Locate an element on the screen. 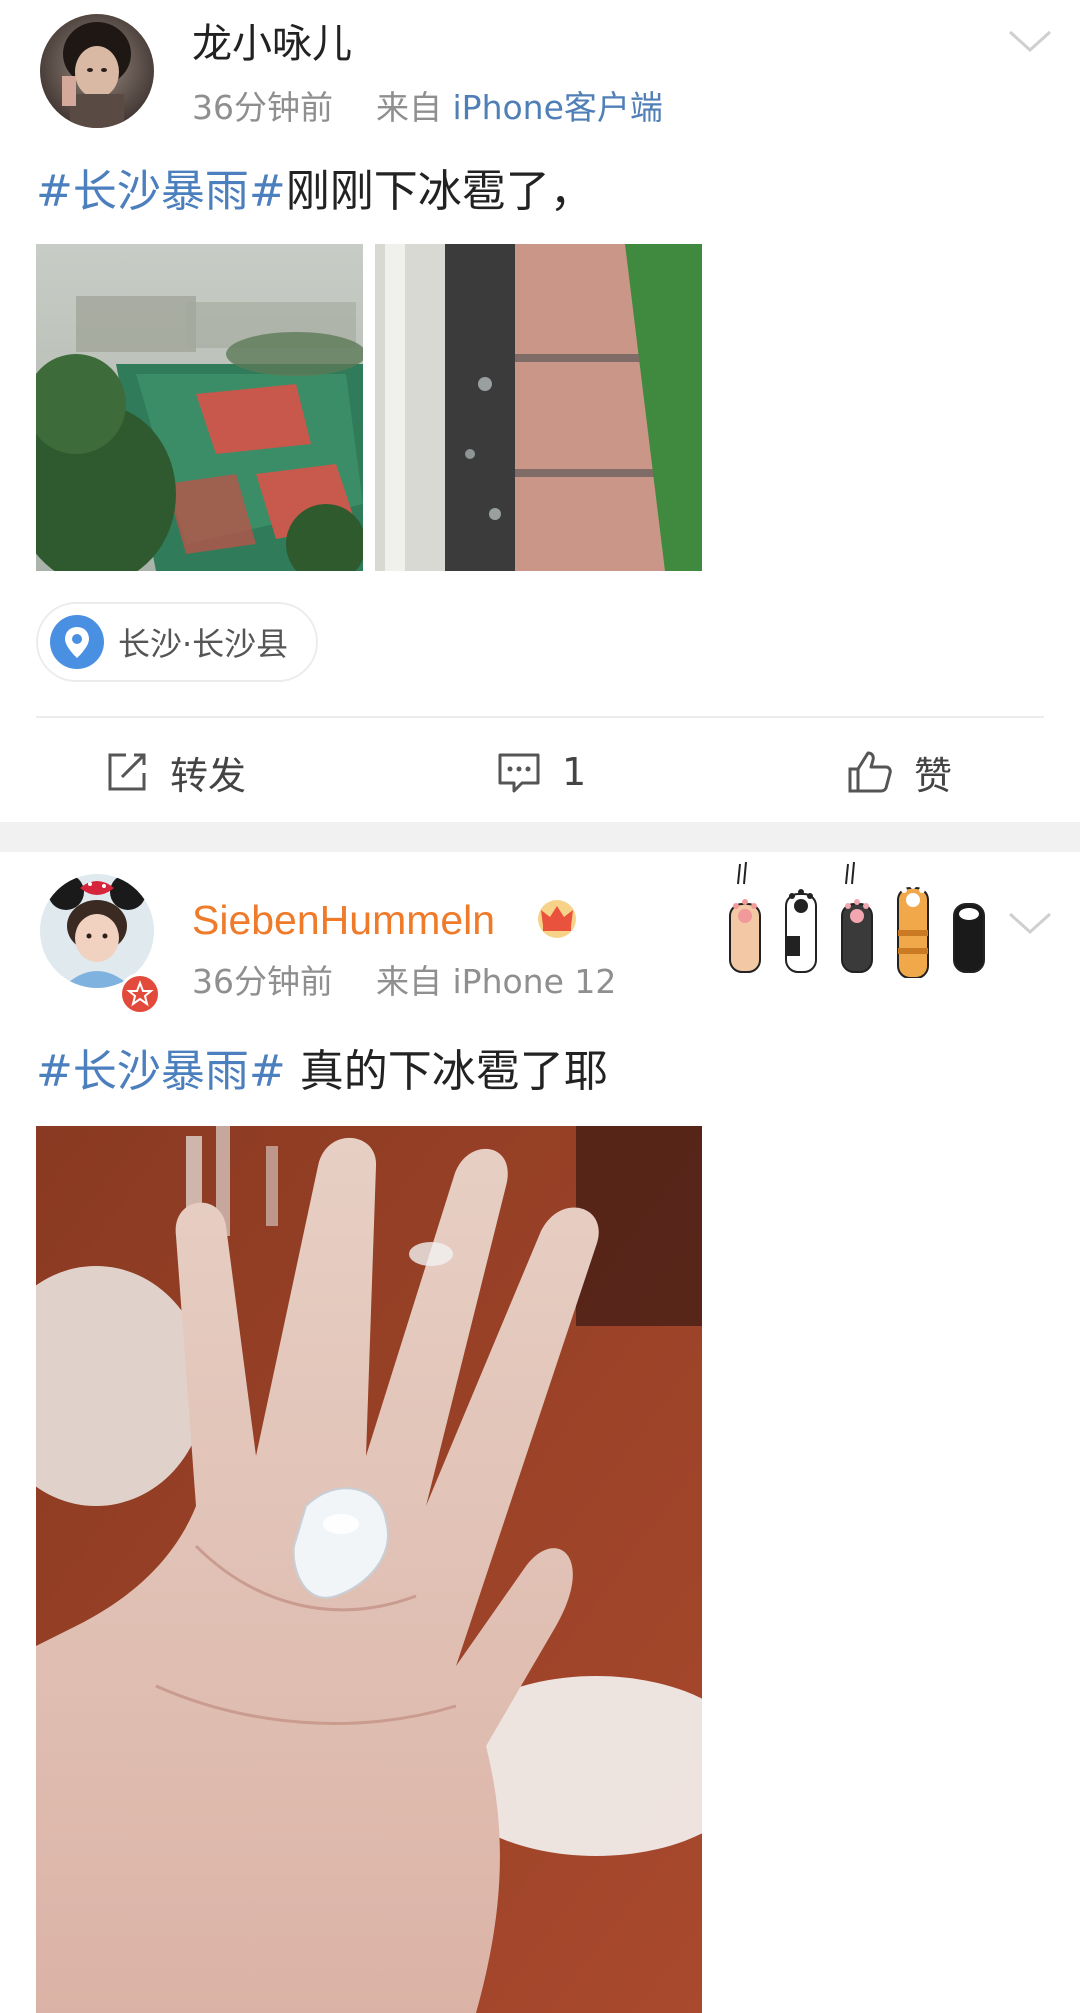 This screenshot has width=1080, height=2013. post-username: 龙小咏儿 is located at coordinates (272, 44).